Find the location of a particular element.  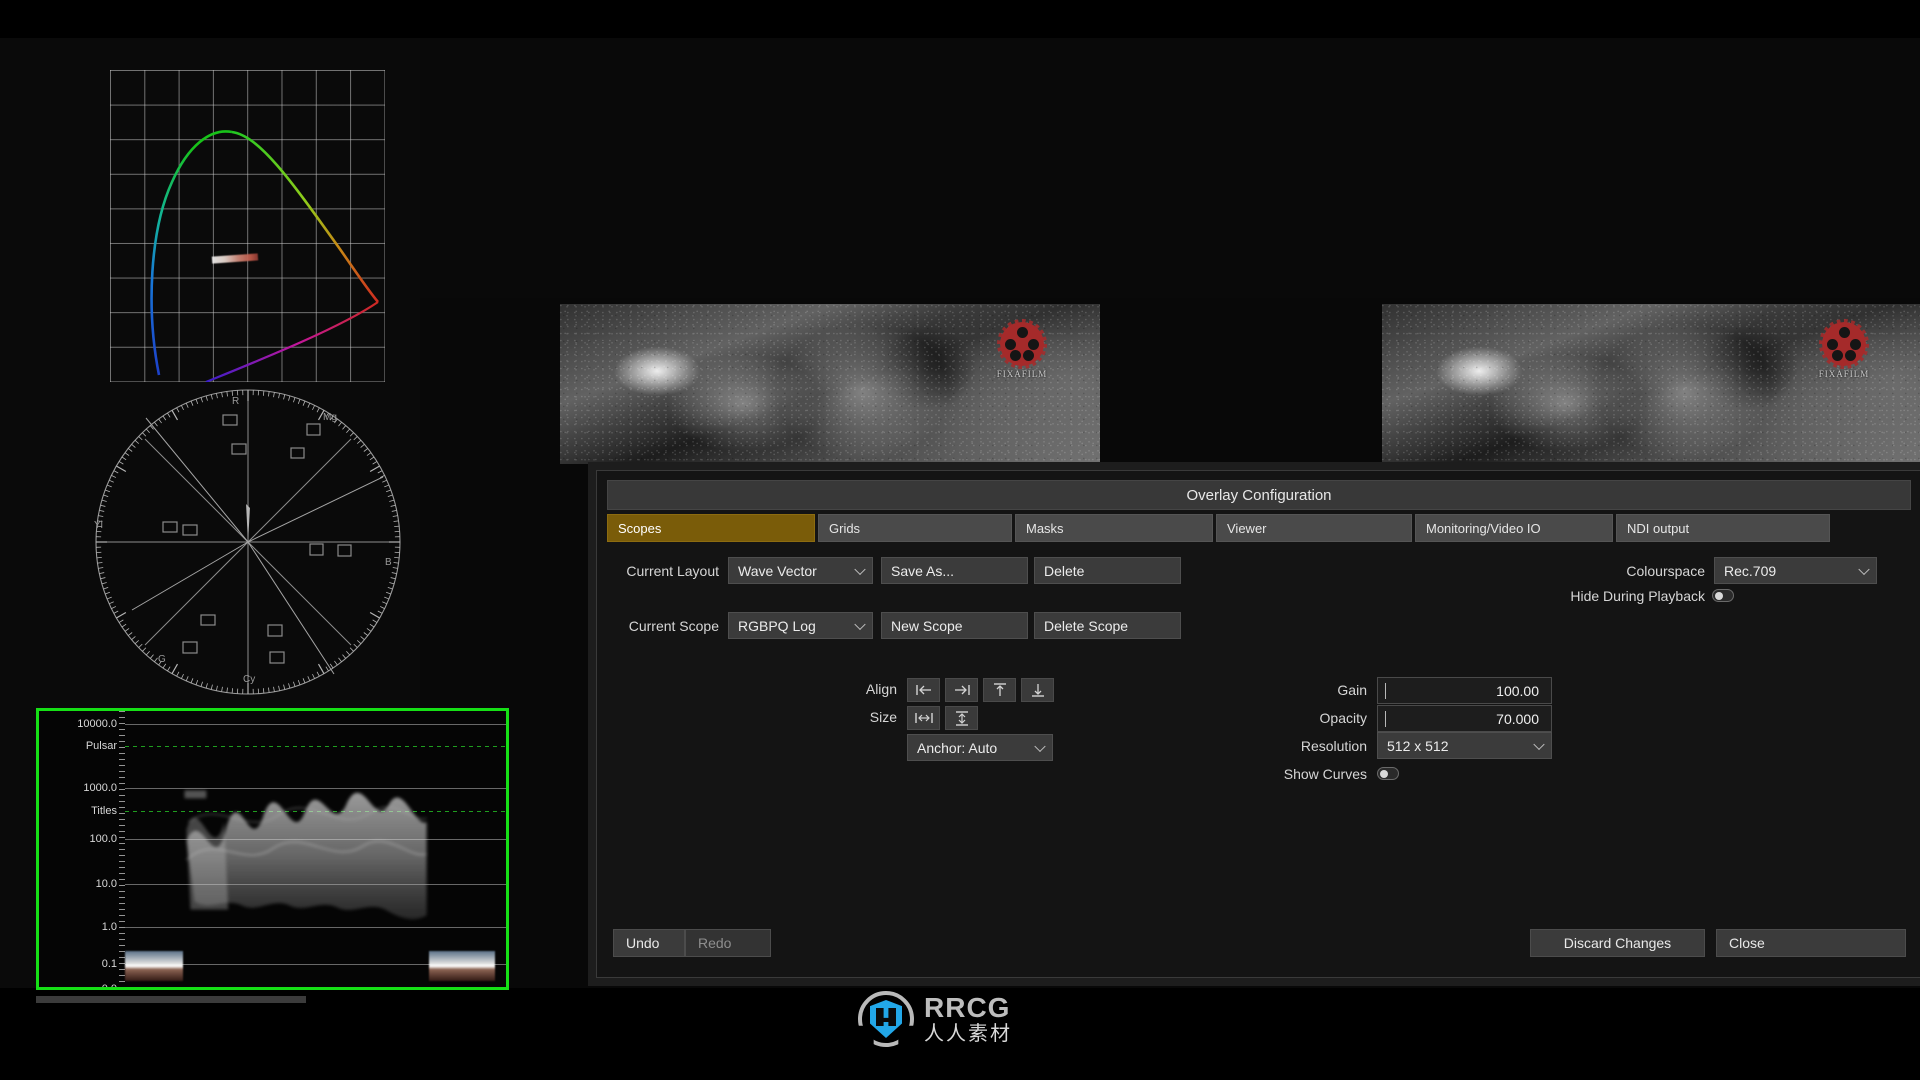

tab-label: Monitoring/Video IO is located at coordinates (1483, 528).